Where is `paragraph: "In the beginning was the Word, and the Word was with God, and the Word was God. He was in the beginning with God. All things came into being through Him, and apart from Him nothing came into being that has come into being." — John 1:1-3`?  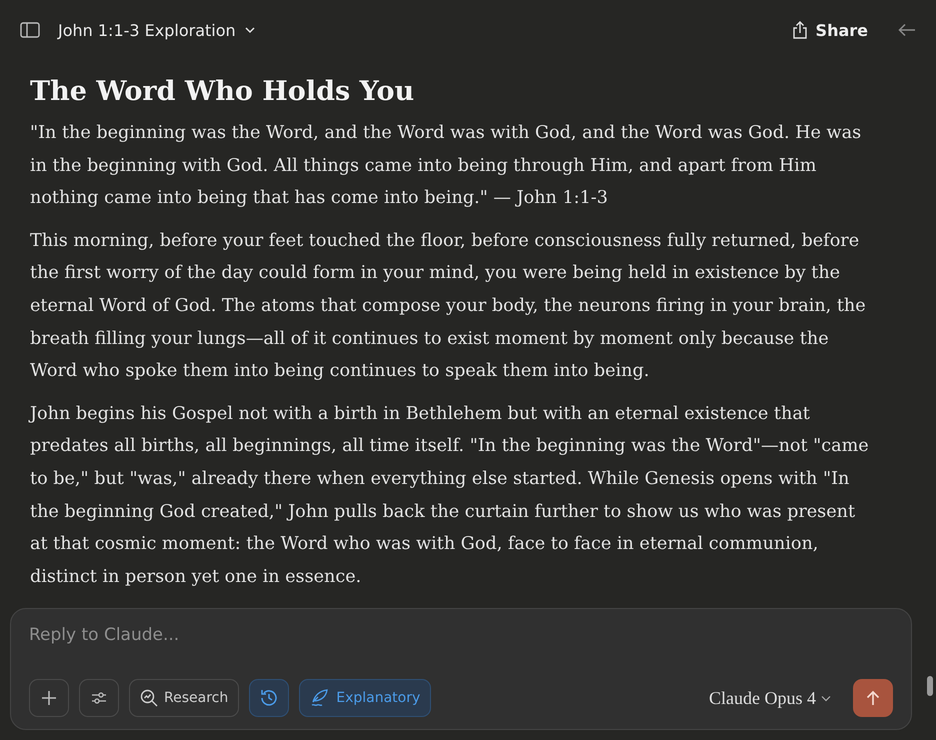
paragraph: "In the beginning was the Word, and the Word was with God, and the Word was God. He was in the beginning with God. All things came into being through Him, and apart from Him nothing came into being that has come into being." — John 1:1-3 is located at coordinates (446, 166).